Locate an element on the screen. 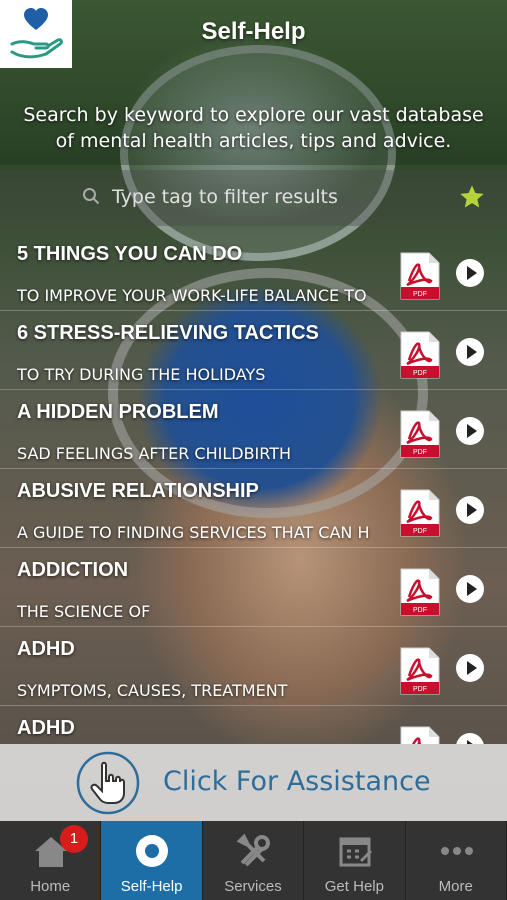  article-subtitle: SAD FEELINGS AFTER CHILDBIRTH is located at coordinates (154, 453).